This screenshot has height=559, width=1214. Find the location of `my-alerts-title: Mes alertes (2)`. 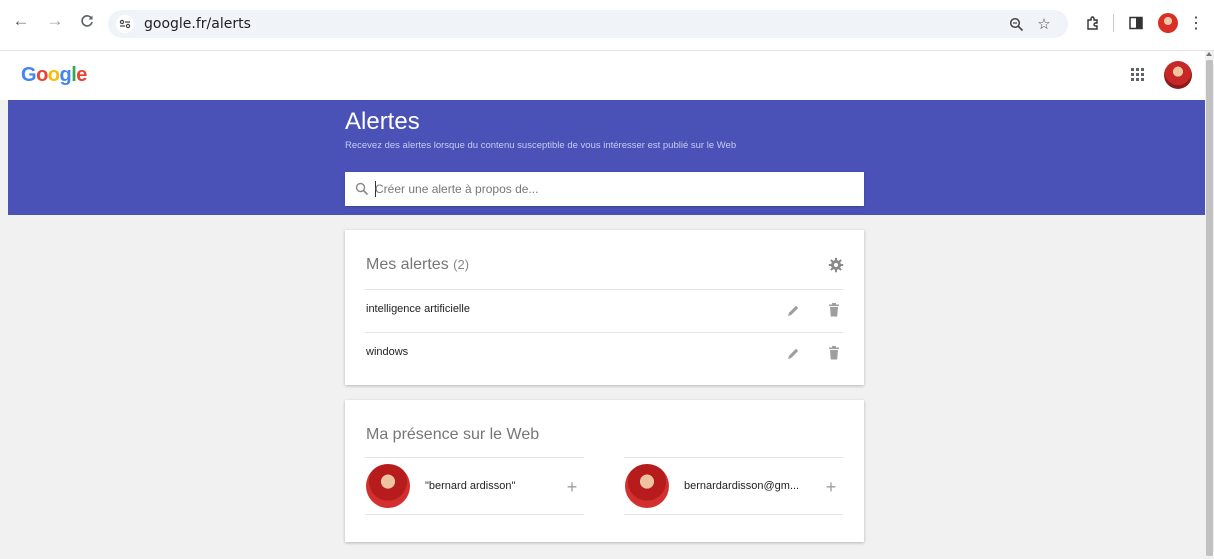

my-alerts-title: Mes alertes (2) is located at coordinates (417, 265).